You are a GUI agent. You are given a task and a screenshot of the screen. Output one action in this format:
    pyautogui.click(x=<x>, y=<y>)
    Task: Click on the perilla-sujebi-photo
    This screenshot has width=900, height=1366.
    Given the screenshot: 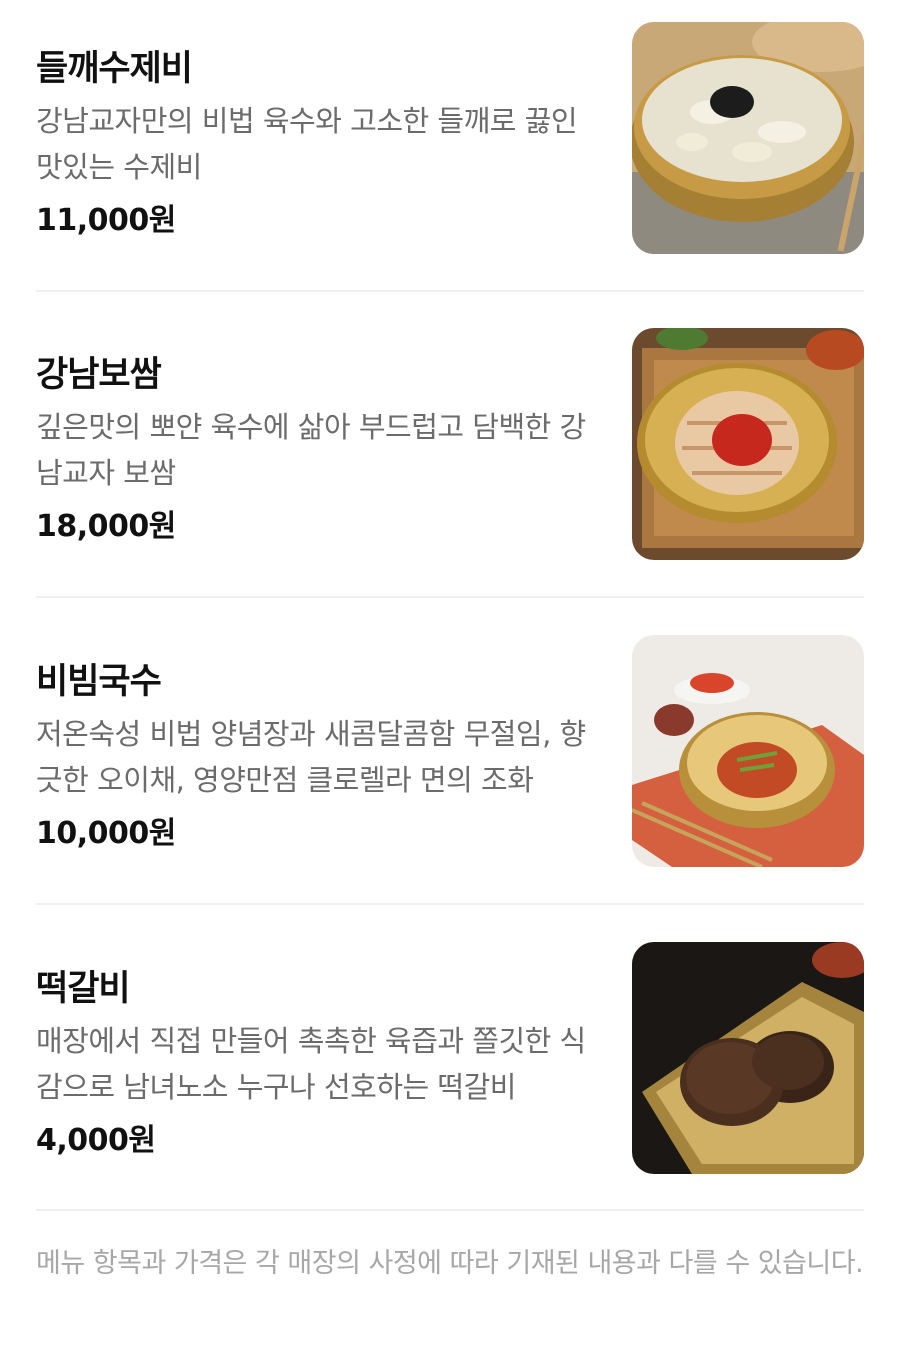 What is the action you would take?
    pyautogui.click(x=748, y=138)
    